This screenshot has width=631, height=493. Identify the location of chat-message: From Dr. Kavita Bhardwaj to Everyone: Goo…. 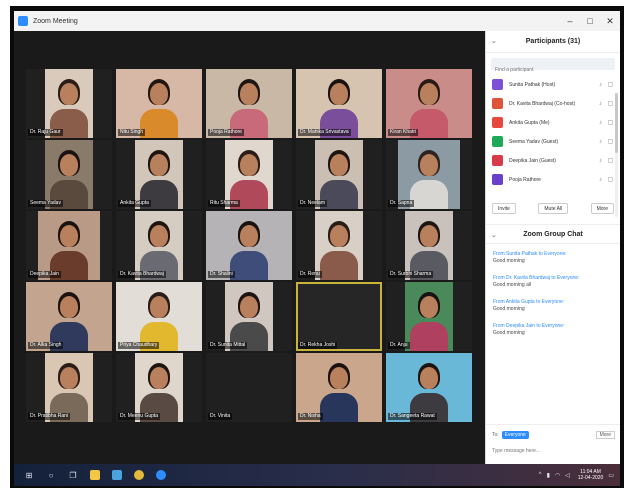
(553, 282).